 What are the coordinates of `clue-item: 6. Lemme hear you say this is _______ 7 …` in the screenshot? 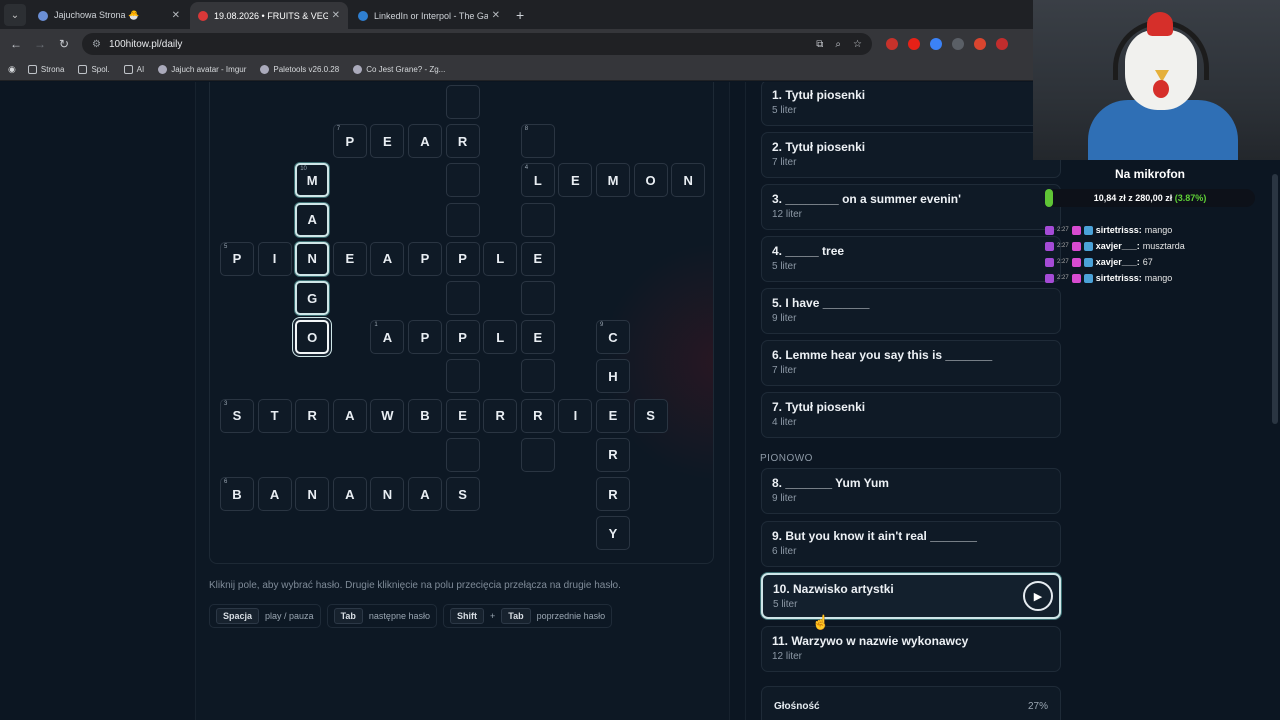 It's located at (911, 363).